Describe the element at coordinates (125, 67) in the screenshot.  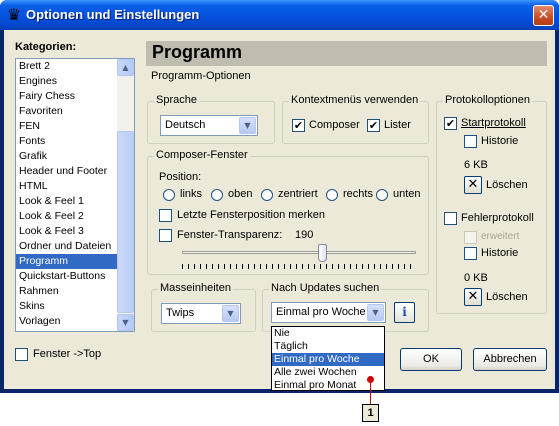
I see `scroll-up-button: ▲` at that location.